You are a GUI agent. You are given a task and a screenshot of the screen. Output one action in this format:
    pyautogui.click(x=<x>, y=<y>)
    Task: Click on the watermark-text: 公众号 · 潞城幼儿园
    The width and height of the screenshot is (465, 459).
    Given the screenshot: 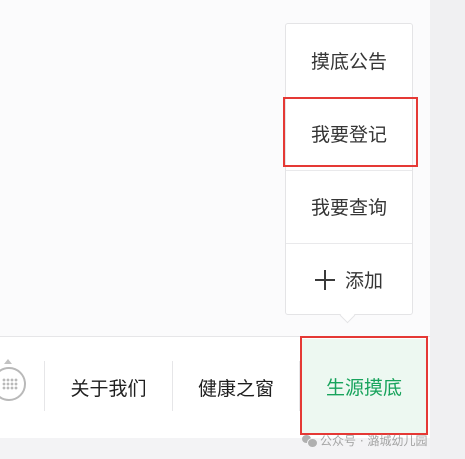 What is the action you would take?
    pyautogui.click(x=374, y=440)
    